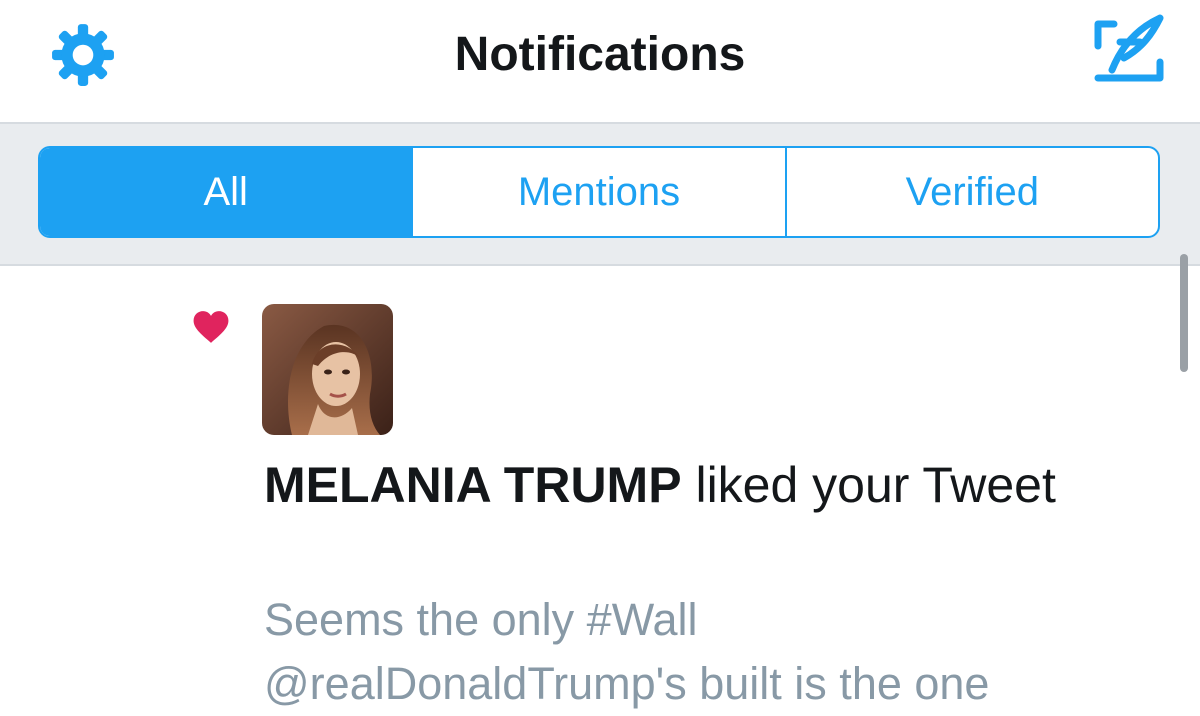  What do you see at coordinates (226, 192) in the screenshot?
I see `tab-all: All` at bounding box center [226, 192].